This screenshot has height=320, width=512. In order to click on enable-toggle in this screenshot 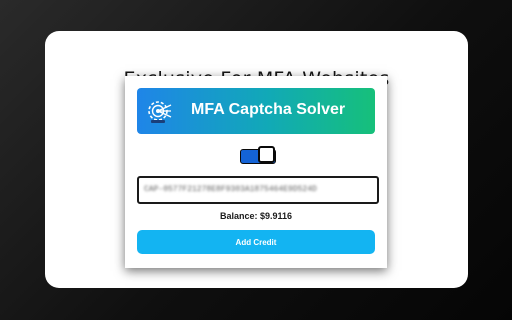, I will do `click(258, 155)`.